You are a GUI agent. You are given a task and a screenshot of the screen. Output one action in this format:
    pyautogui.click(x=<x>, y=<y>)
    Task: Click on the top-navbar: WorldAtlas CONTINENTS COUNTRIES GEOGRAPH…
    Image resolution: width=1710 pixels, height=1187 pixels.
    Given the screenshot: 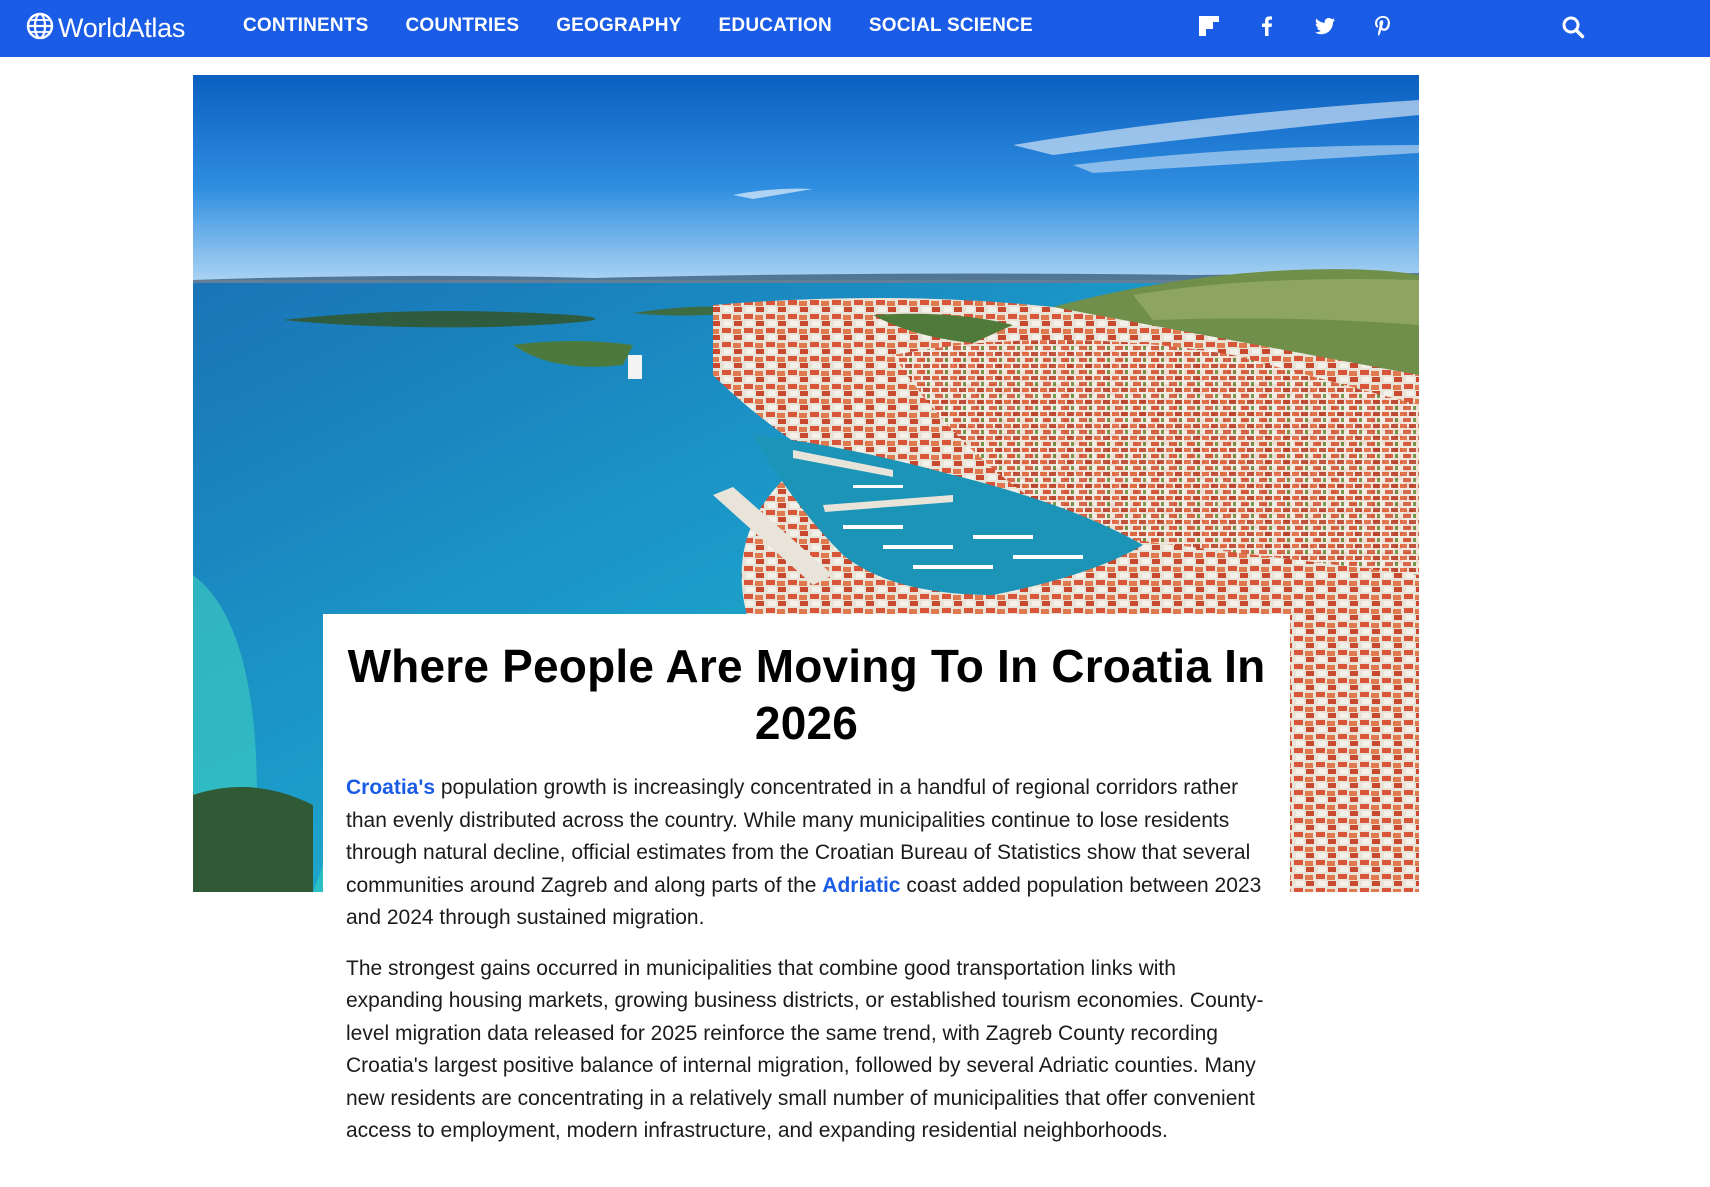 What is the action you would take?
    pyautogui.click(x=855, y=28)
    